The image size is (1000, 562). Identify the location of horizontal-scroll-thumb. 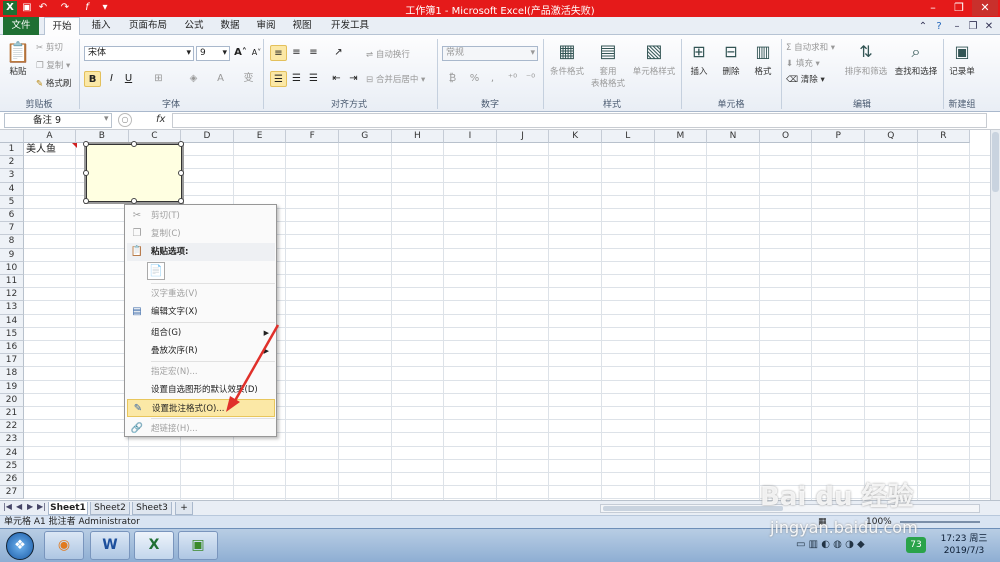
(693, 508).